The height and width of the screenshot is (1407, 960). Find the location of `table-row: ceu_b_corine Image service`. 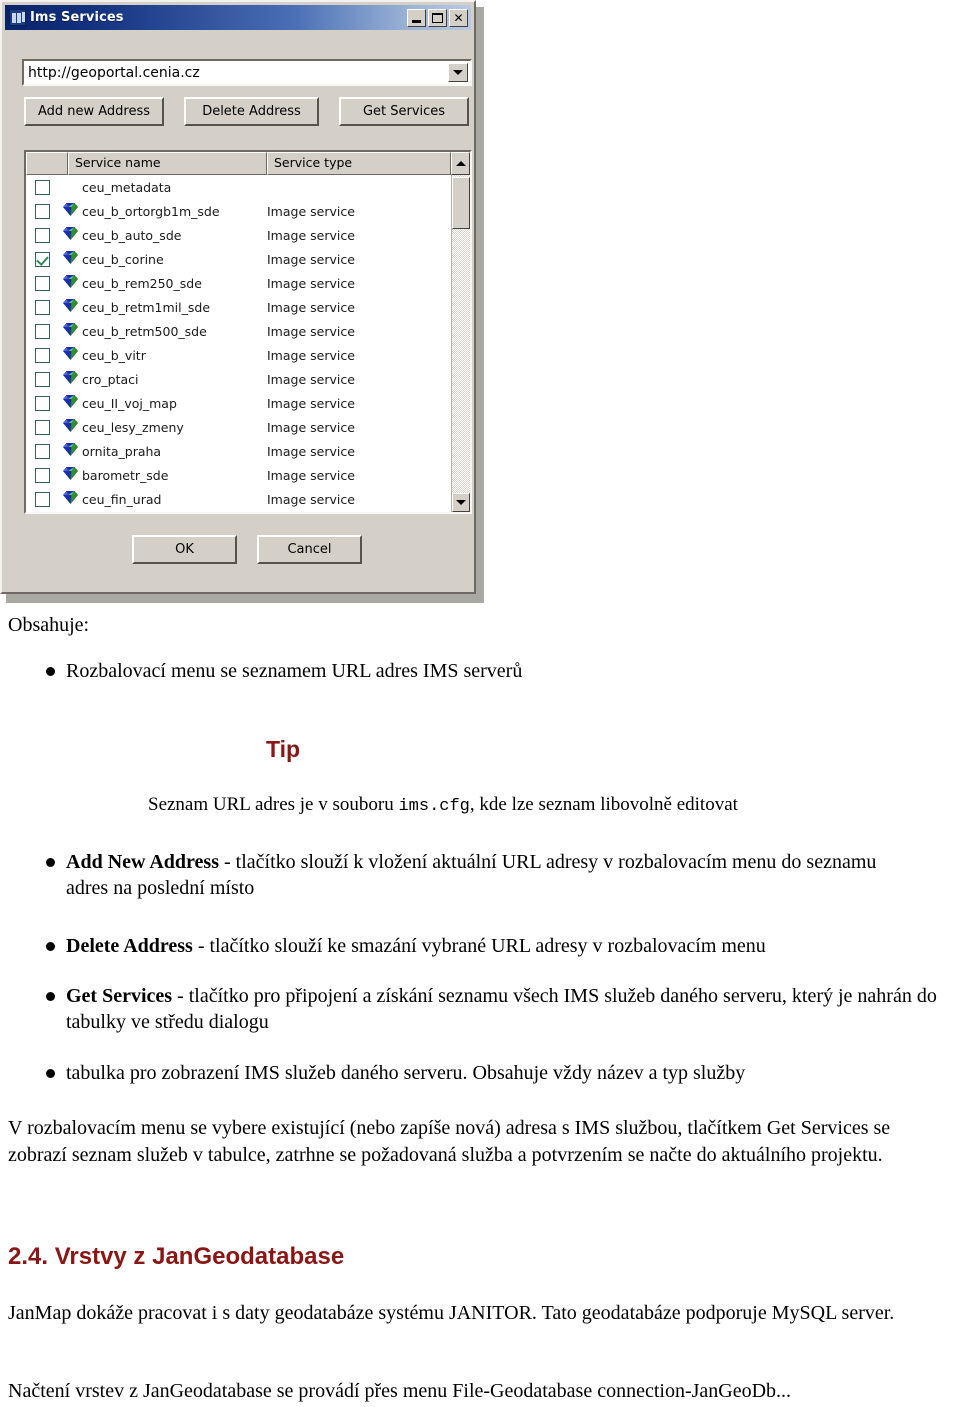

table-row: ceu_b_corine Image service is located at coordinates (240, 259).